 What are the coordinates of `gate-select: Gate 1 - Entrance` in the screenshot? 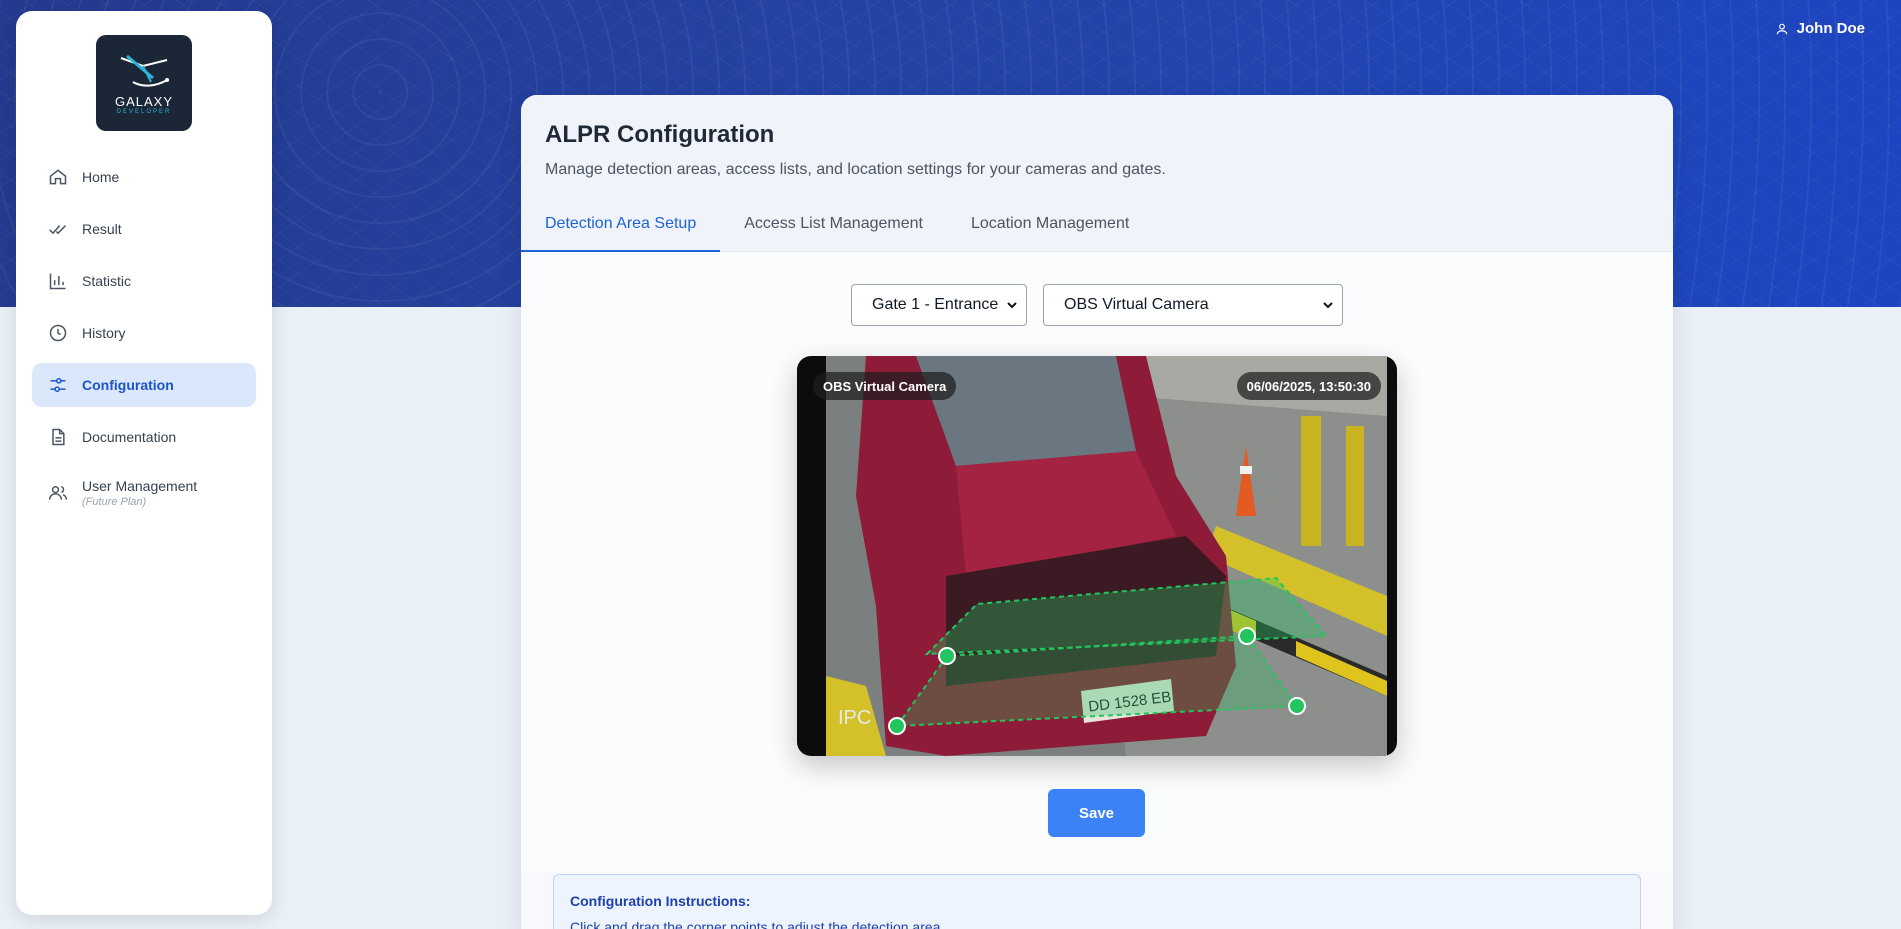 It's located at (939, 305).